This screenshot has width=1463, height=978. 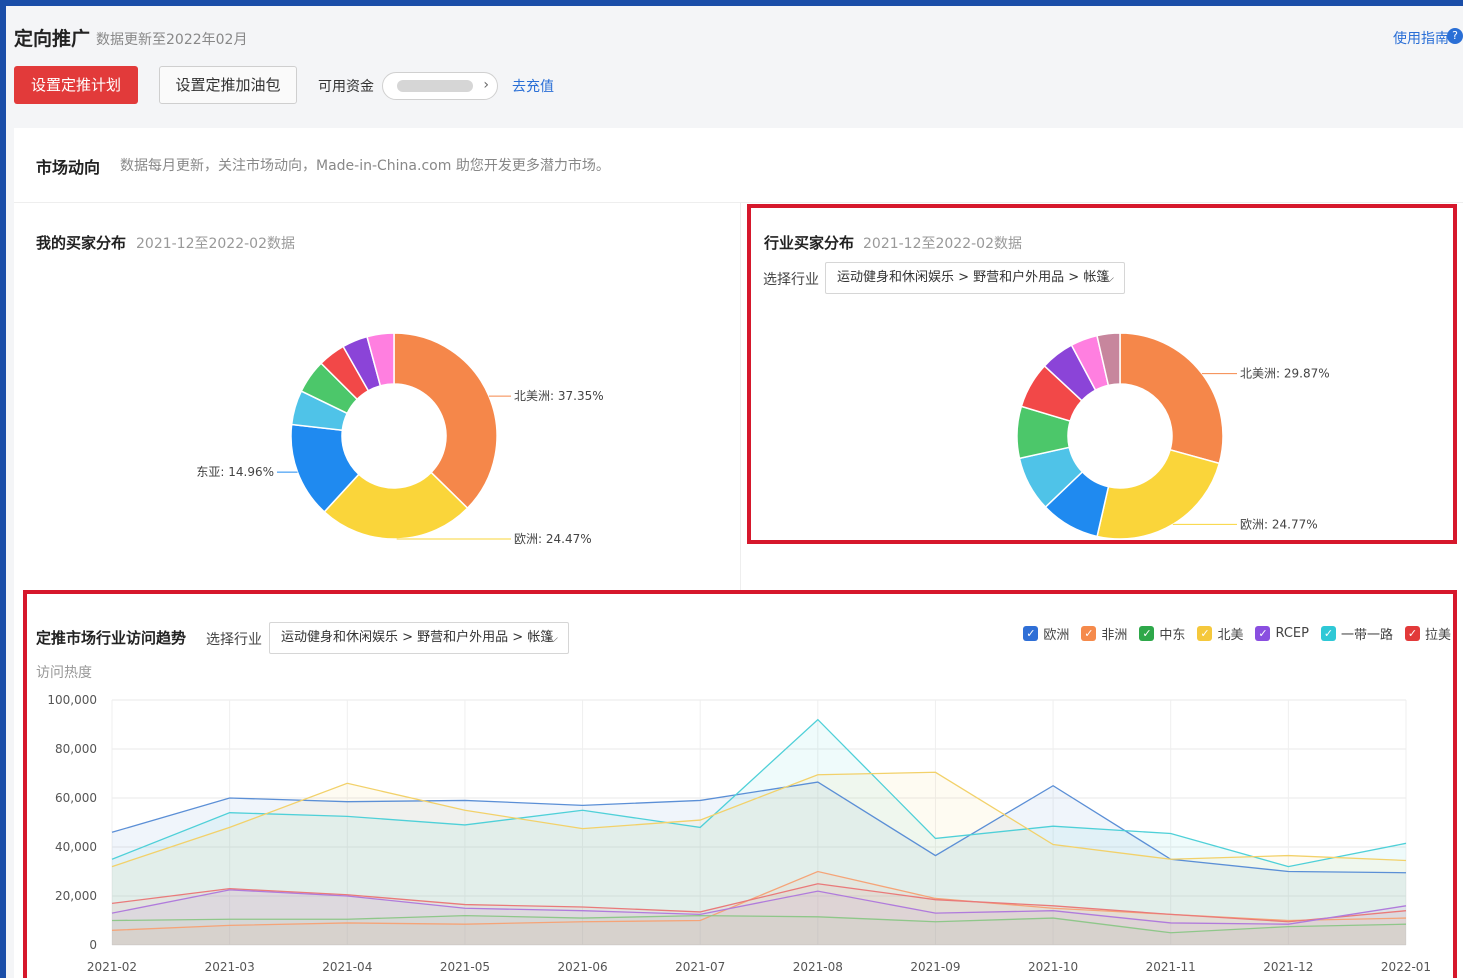 I want to click on slice-label: 欧洲: 24.77%, so click(x=1279, y=524).